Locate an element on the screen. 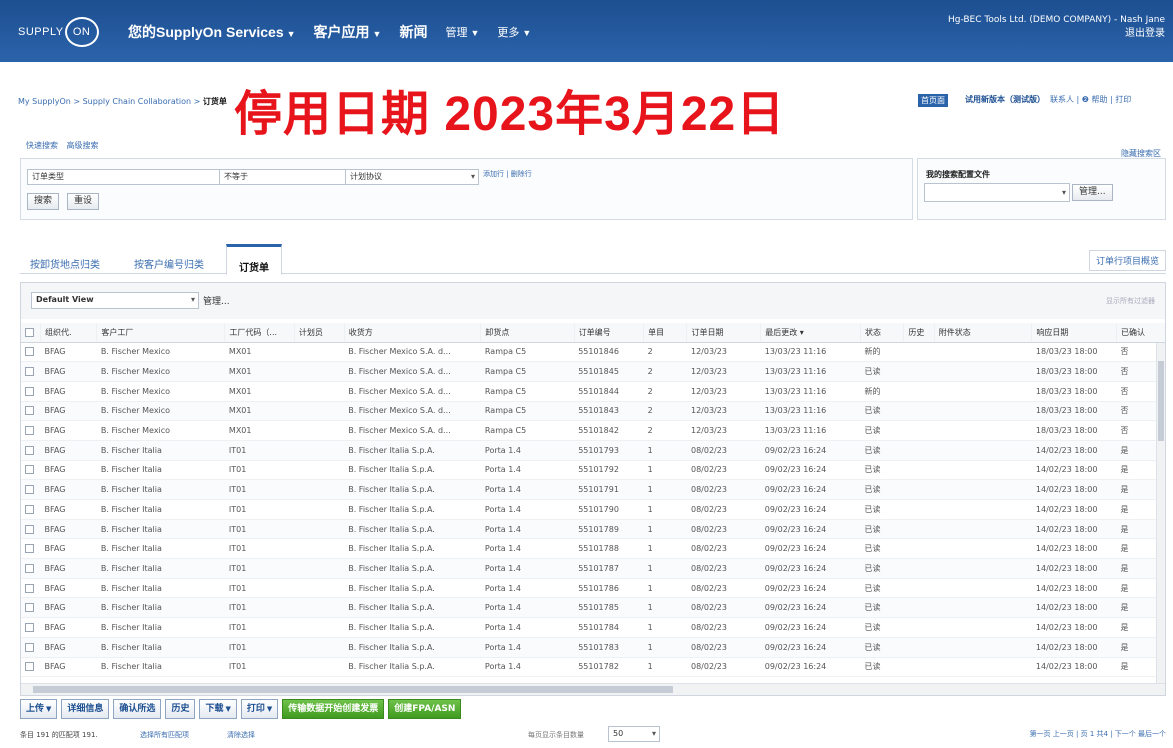 The image size is (1173, 748). column-header: 状态 is located at coordinates (882, 333).